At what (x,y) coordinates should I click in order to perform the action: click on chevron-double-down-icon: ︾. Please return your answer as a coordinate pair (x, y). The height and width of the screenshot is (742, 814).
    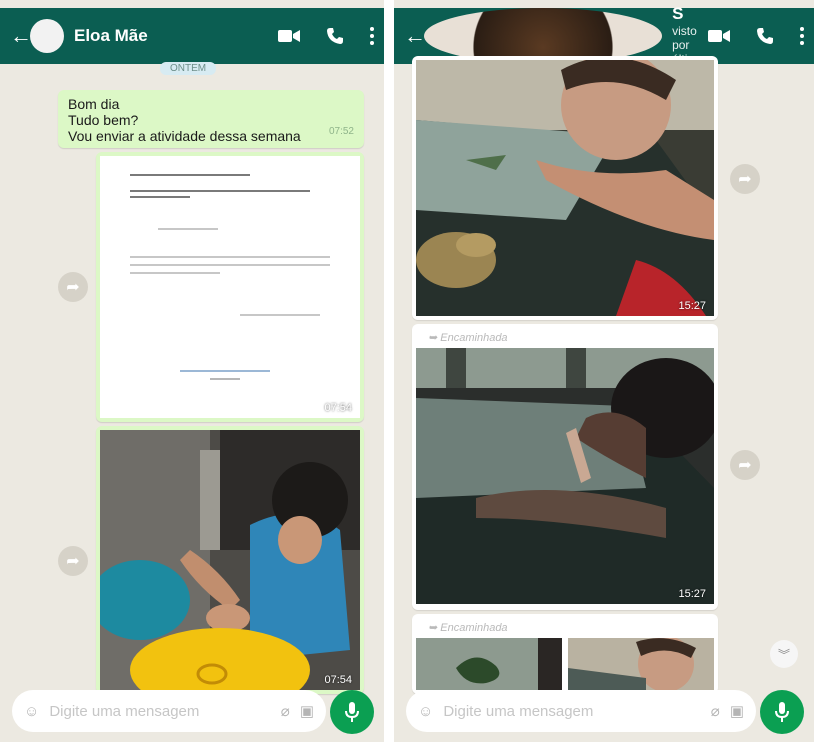
    Looking at the image, I should click on (784, 654).